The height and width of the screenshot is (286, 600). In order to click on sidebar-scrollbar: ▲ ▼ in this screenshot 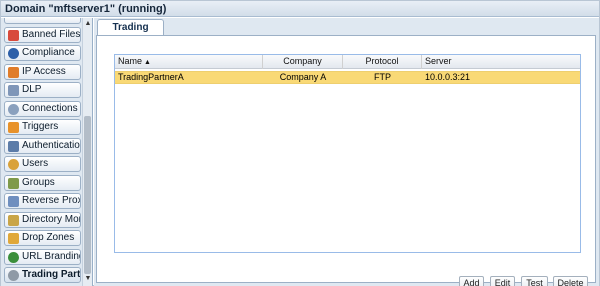, I will do `click(87, 152)`.